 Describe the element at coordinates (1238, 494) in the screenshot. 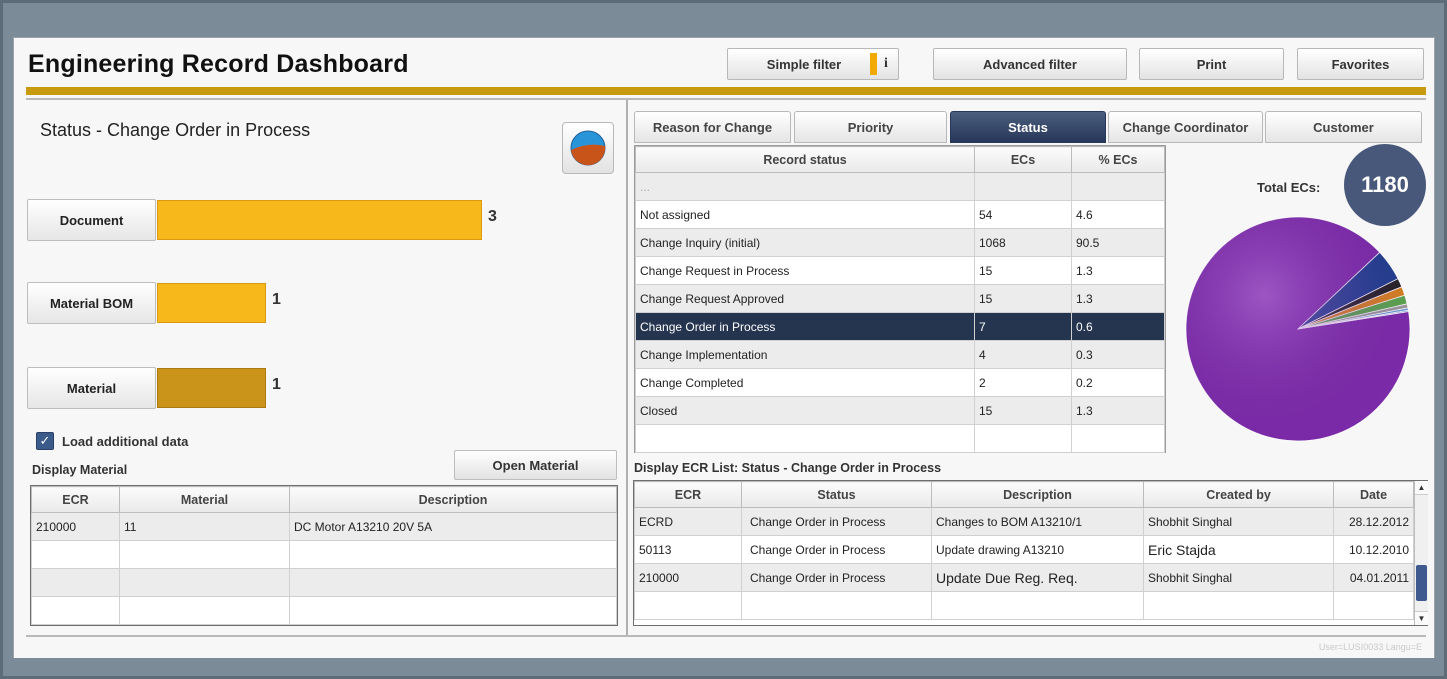

I see `column-header: Created by` at that location.